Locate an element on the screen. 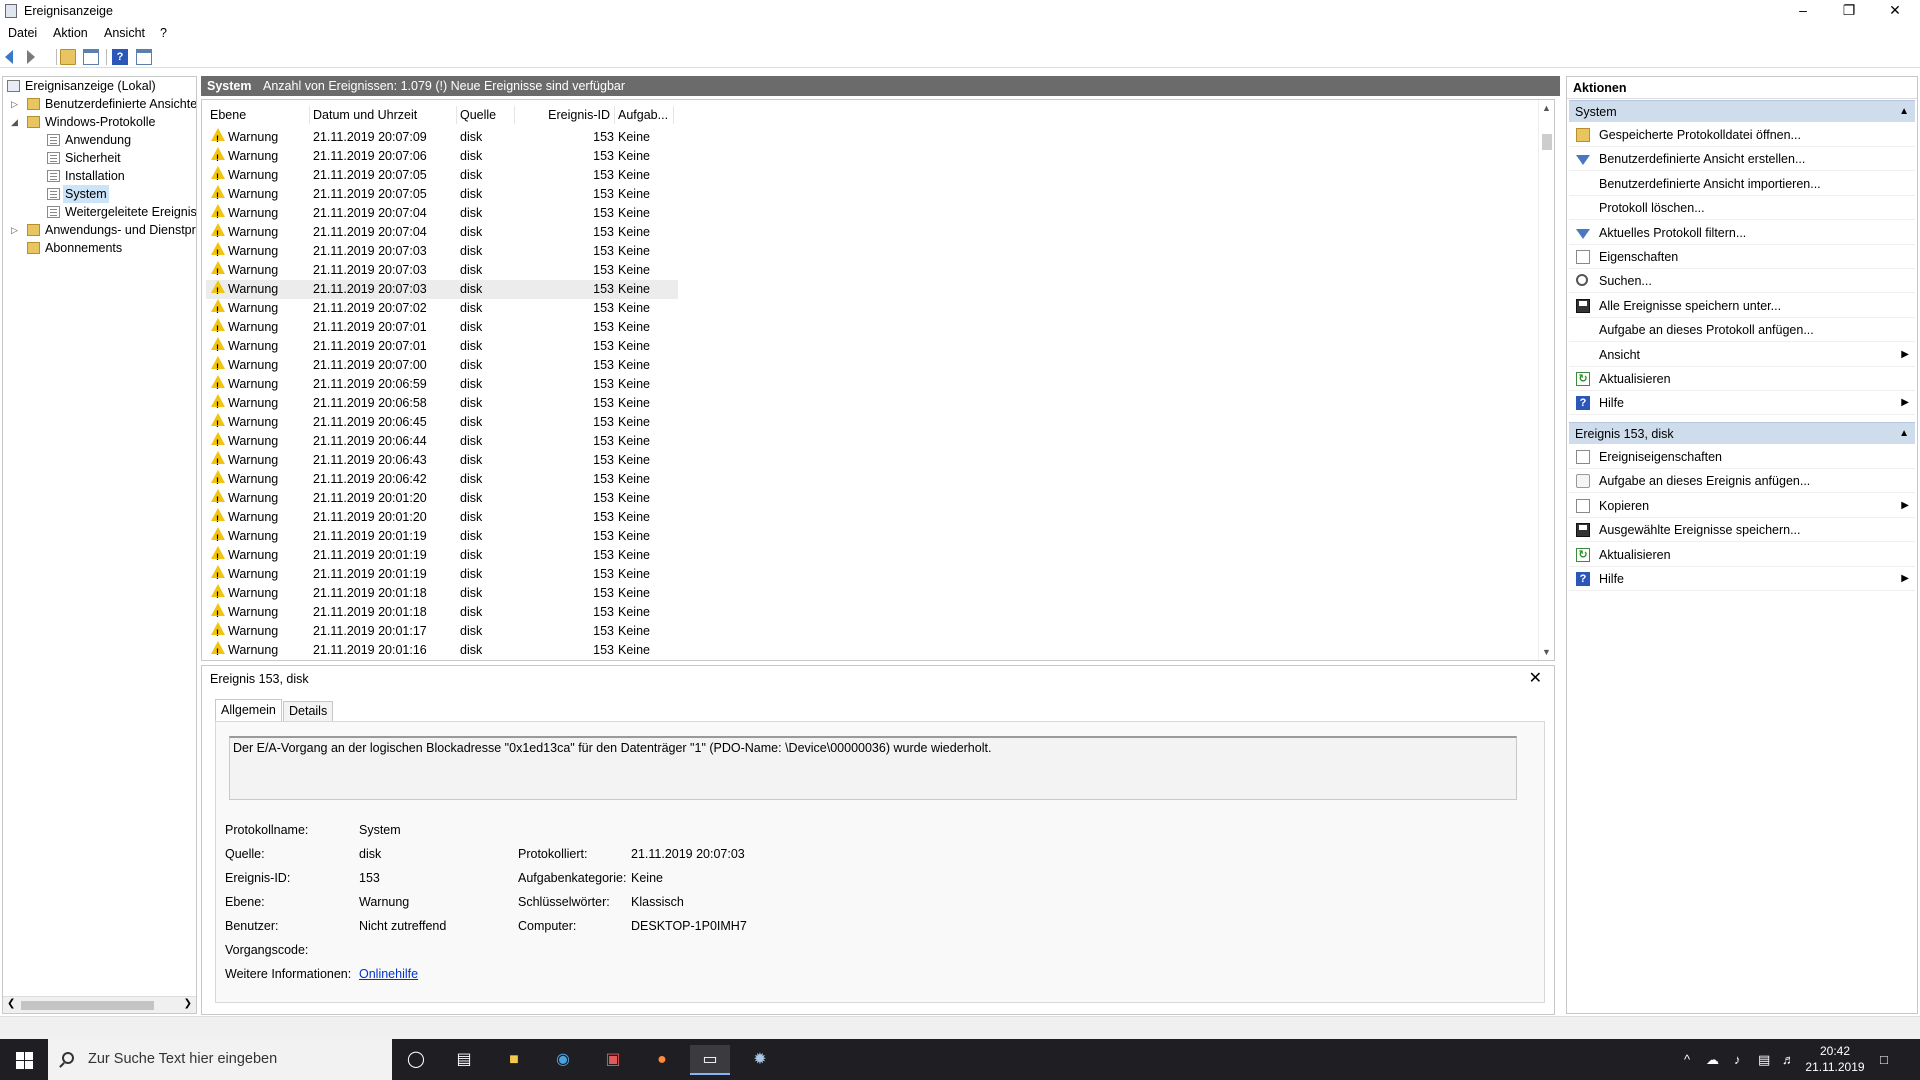 This screenshot has height=1080, width=1920. taskbar-search-box: Zur Suche Text hier eingeben is located at coordinates (220, 1059).